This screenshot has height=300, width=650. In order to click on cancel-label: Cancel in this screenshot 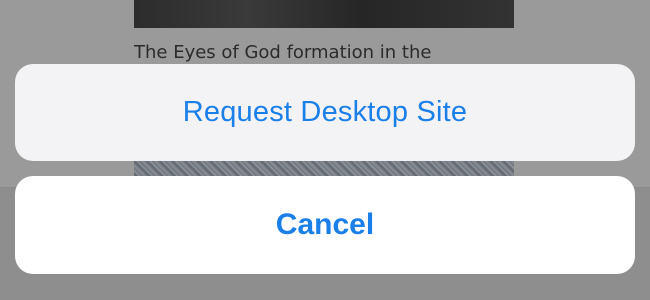, I will do `click(325, 224)`.